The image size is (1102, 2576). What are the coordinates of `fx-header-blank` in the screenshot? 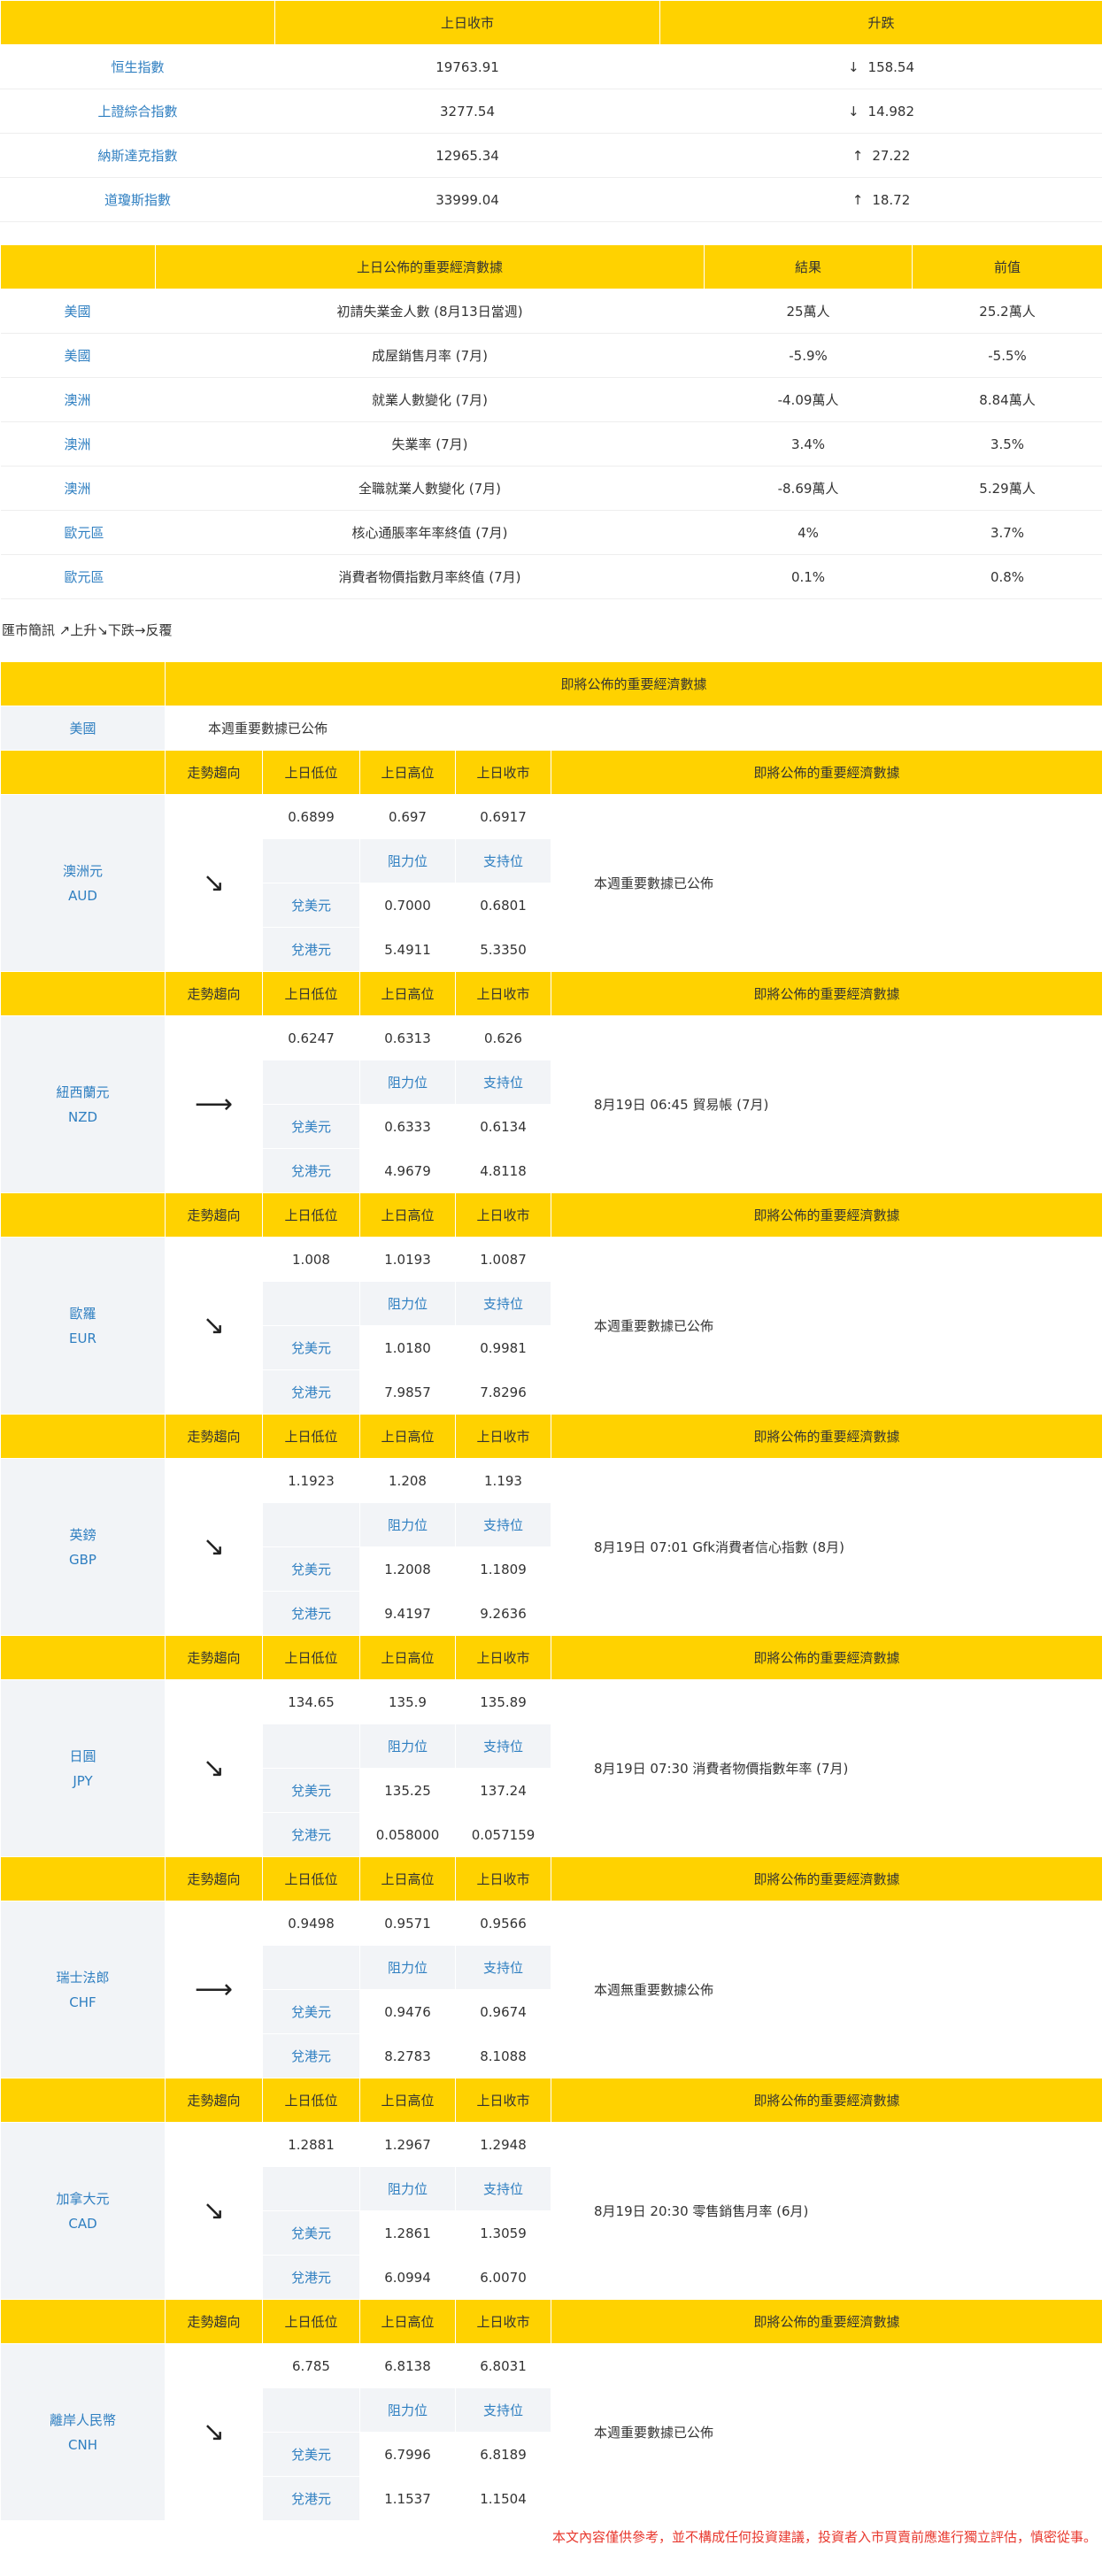 It's located at (83, 772).